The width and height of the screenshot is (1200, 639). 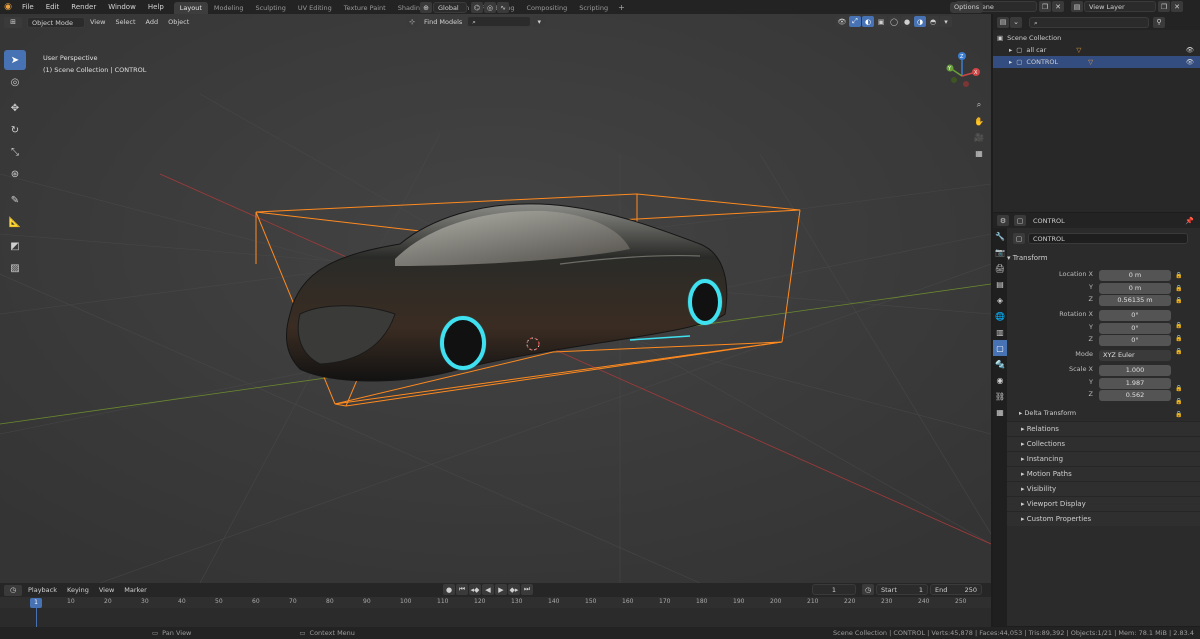 I want to click on panel-custom-properties: ▸ Custom Properties, so click(x=1103, y=518).